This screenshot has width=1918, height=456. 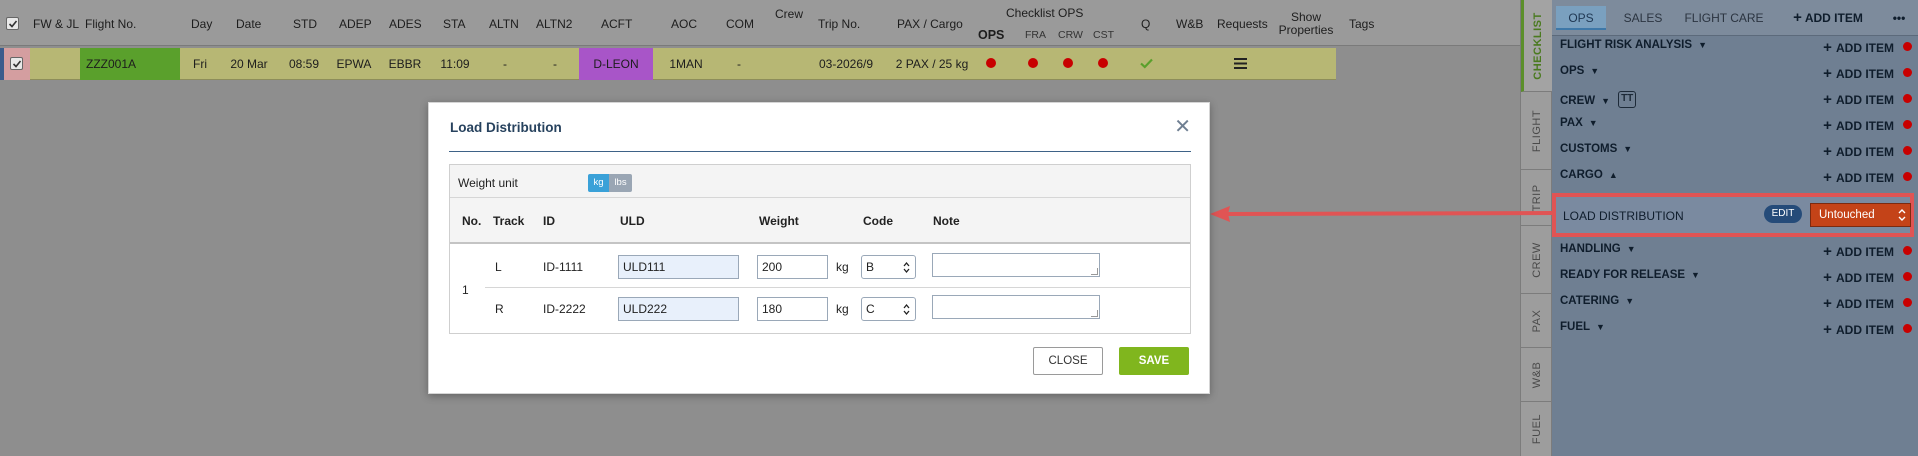 I want to click on uld-input: ULD111, so click(x=678, y=267).